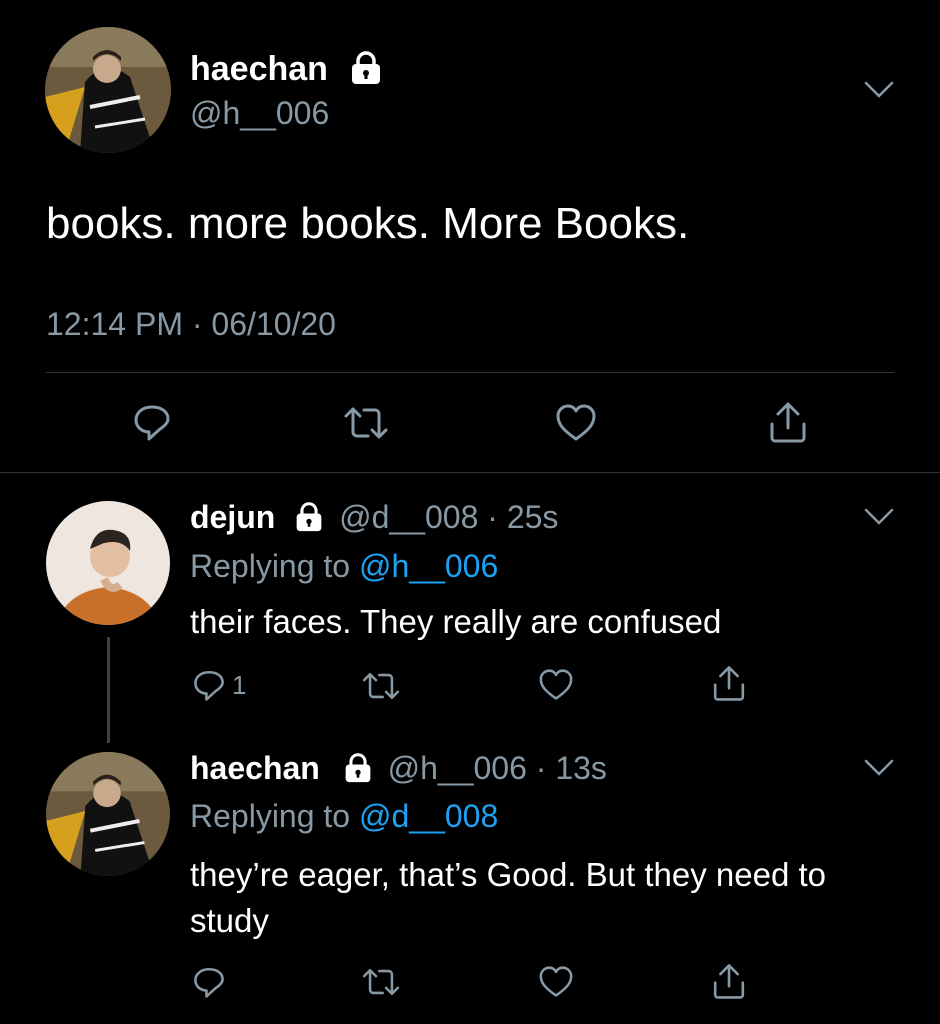  I want to click on reply-header: dejun @d__008 · 25s, so click(374, 517).